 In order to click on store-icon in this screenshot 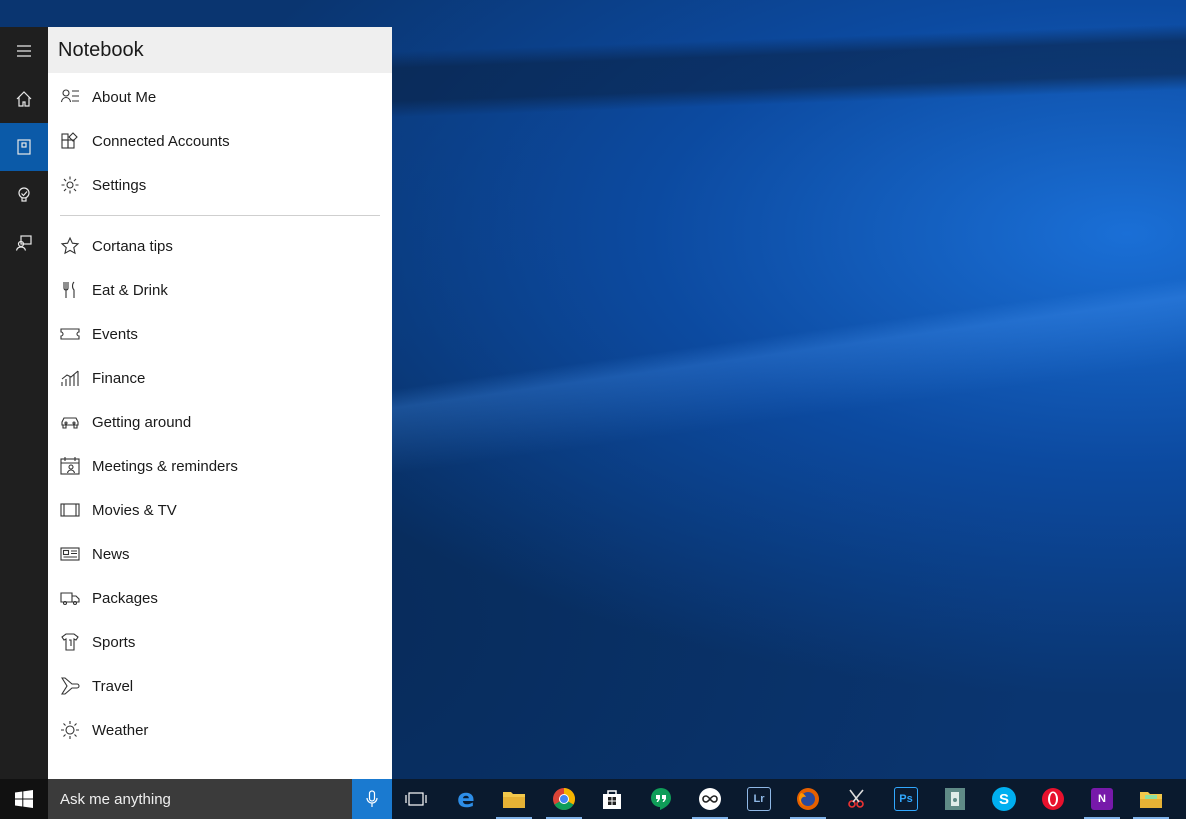, I will do `click(612, 799)`.